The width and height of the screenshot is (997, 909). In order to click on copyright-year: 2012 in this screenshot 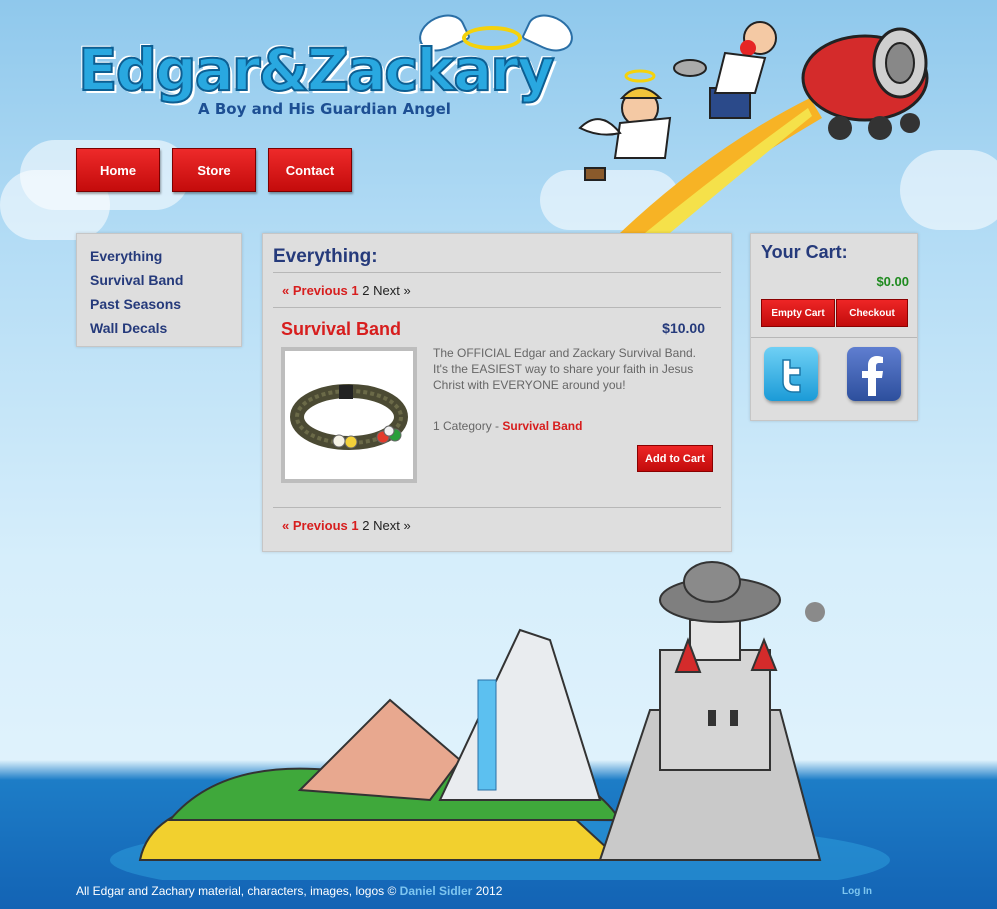, I will do `click(487, 891)`.